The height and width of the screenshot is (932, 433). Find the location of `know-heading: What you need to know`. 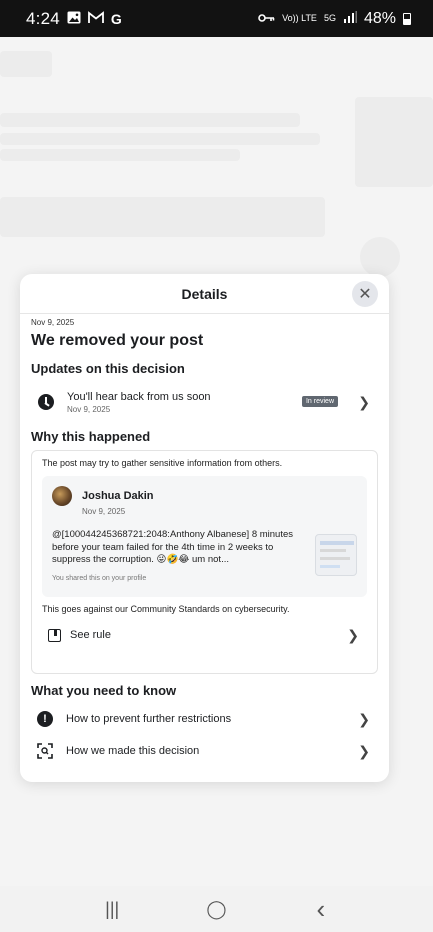

know-heading: What you need to know is located at coordinates (104, 690).